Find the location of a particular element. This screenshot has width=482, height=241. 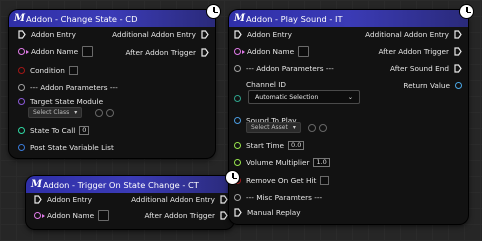

node-header: M Addon - Trigger On State Change - CT is located at coordinates (130, 184).